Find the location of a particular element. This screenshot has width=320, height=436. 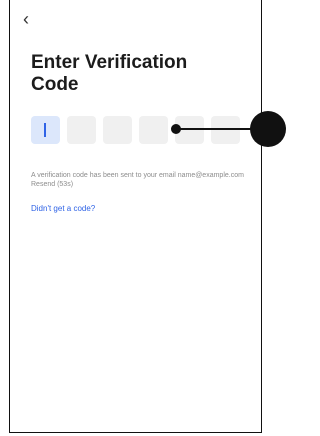

back-button: ‹ is located at coordinates (30, 19).